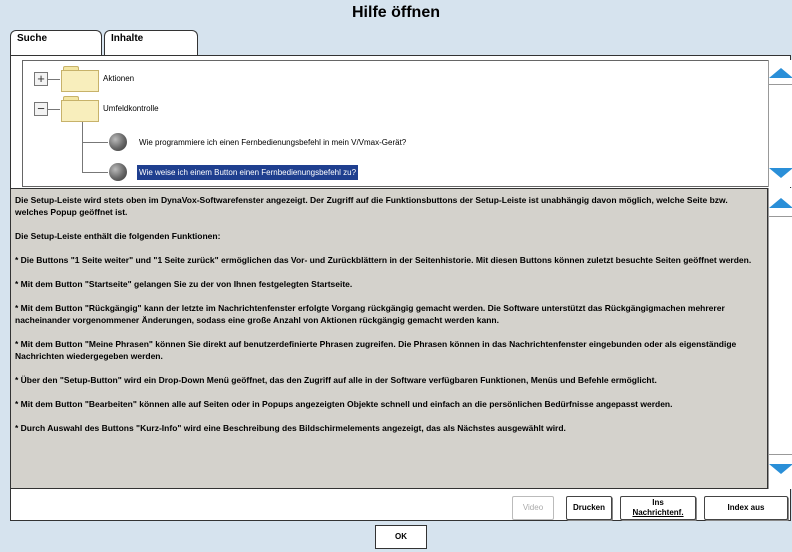 The height and width of the screenshot is (552, 792). I want to click on video-button: Video, so click(533, 508).